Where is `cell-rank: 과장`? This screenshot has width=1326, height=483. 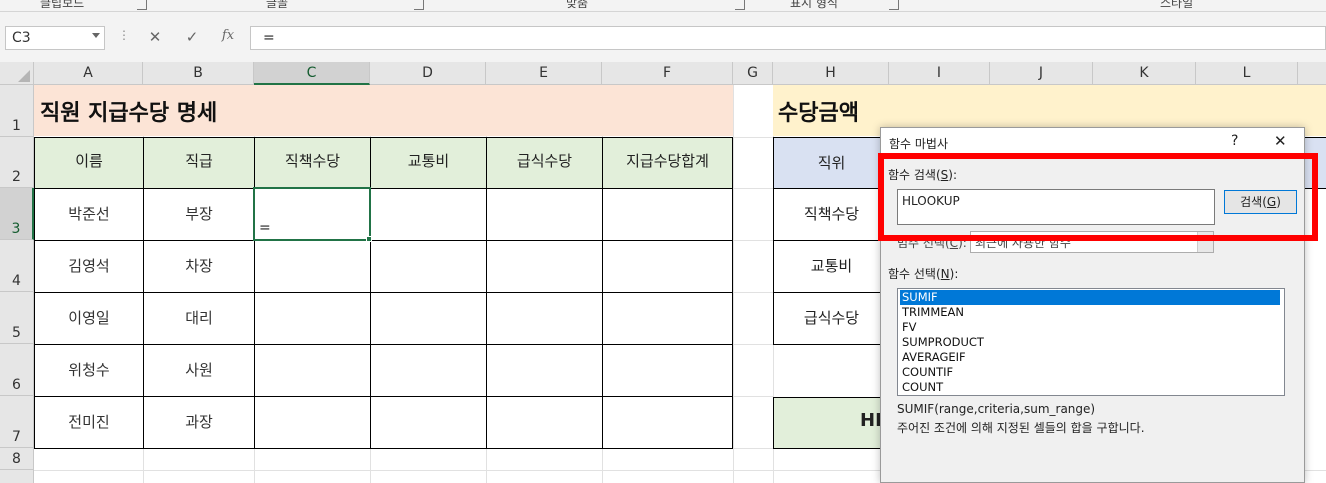
cell-rank: 과장 is located at coordinates (199, 422).